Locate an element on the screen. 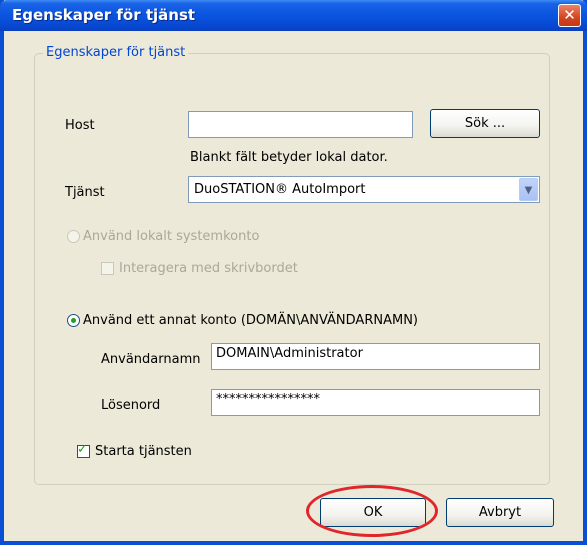 The image size is (587, 545). cancel-button: Avbryt is located at coordinates (500, 512).